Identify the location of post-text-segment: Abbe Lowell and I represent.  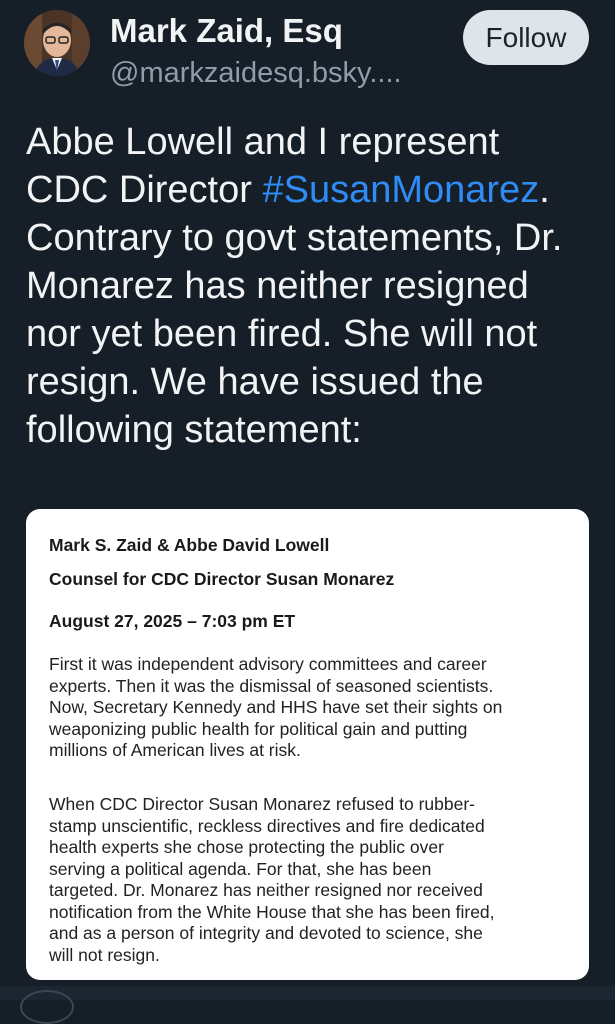
(263, 142).